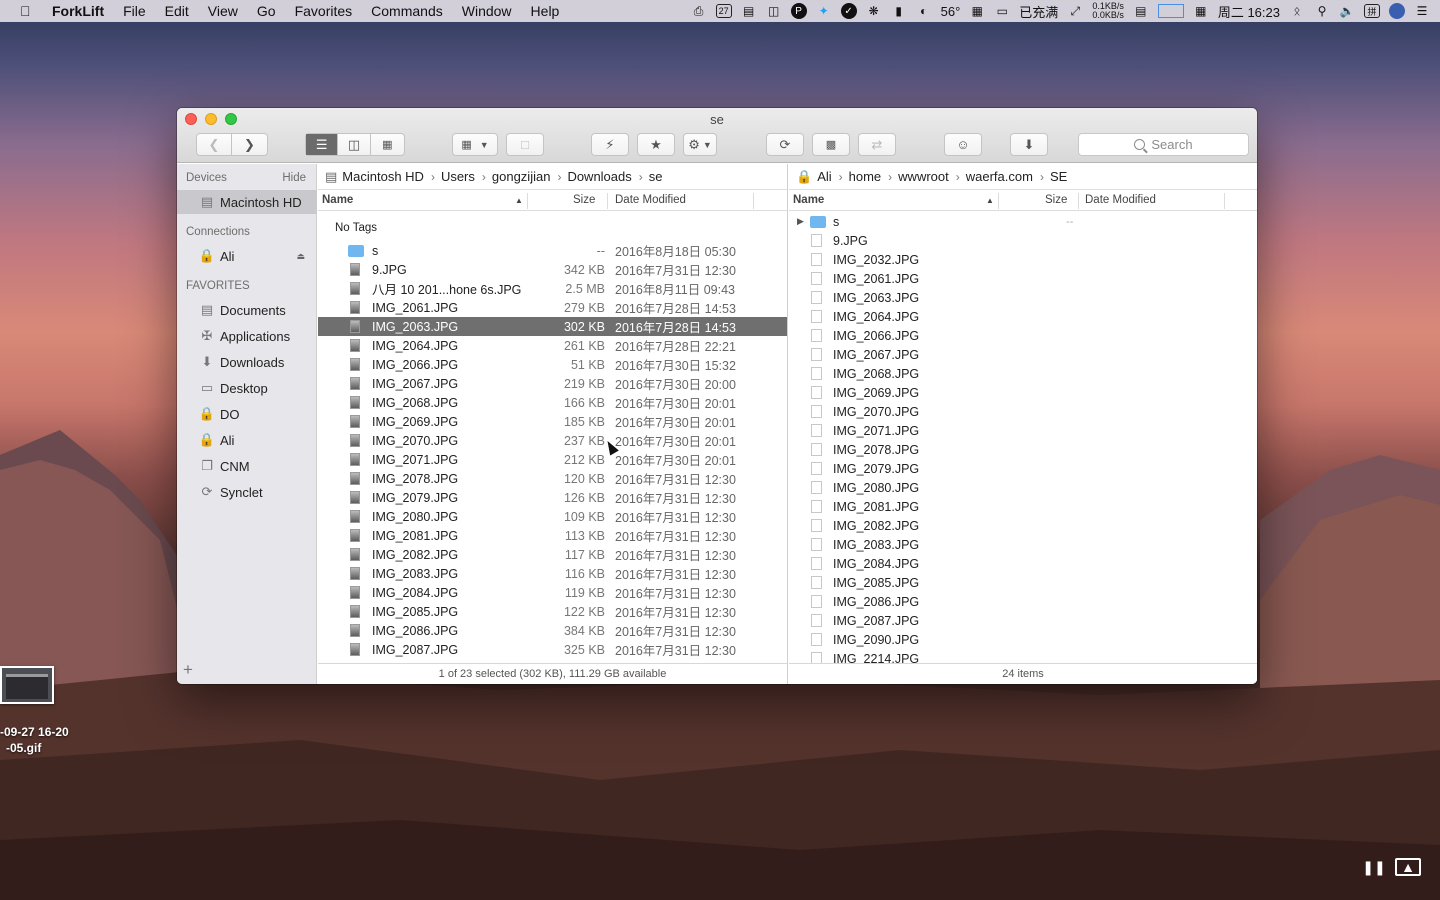 The width and height of the screenshot is (1440, 900). Describe the element at coordinates (247, 336) in the screenshot. I see `sidebar-item-applications: ✠ Applications` at that location.